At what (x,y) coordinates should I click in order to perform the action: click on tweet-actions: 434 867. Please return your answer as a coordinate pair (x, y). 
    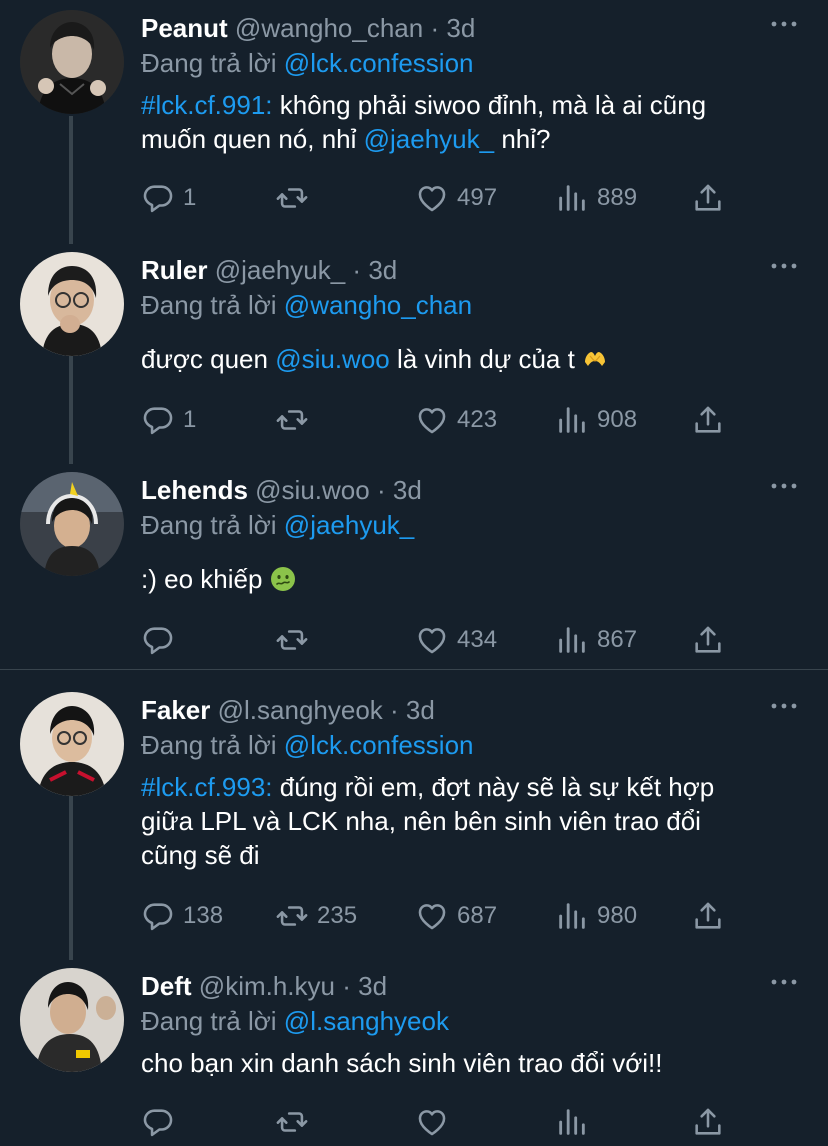
    Looking at the image, I should click on (441, 640).